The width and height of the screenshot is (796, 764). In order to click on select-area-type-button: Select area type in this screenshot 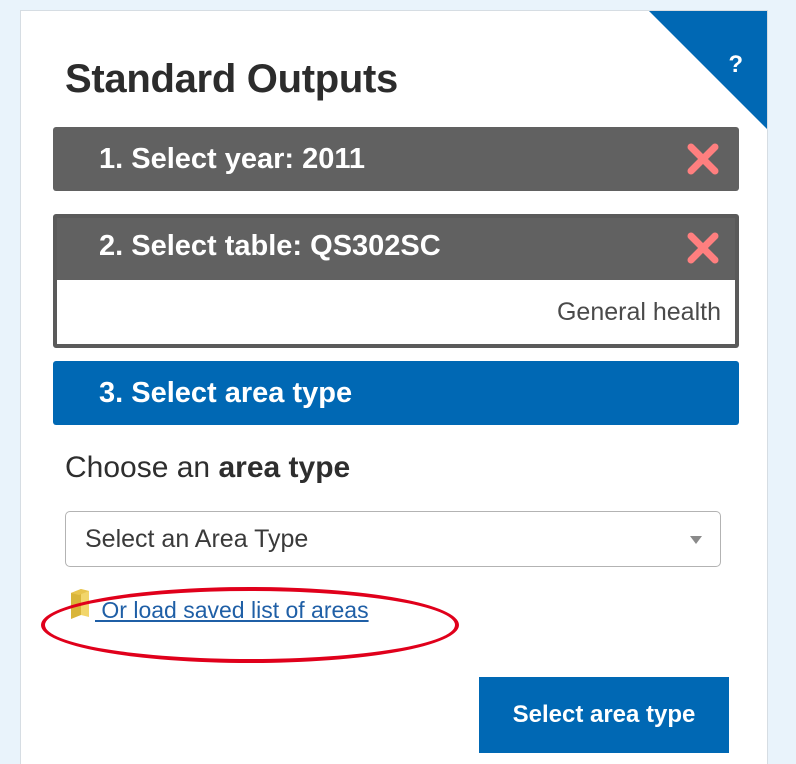, I will do `click(604, 715)`.